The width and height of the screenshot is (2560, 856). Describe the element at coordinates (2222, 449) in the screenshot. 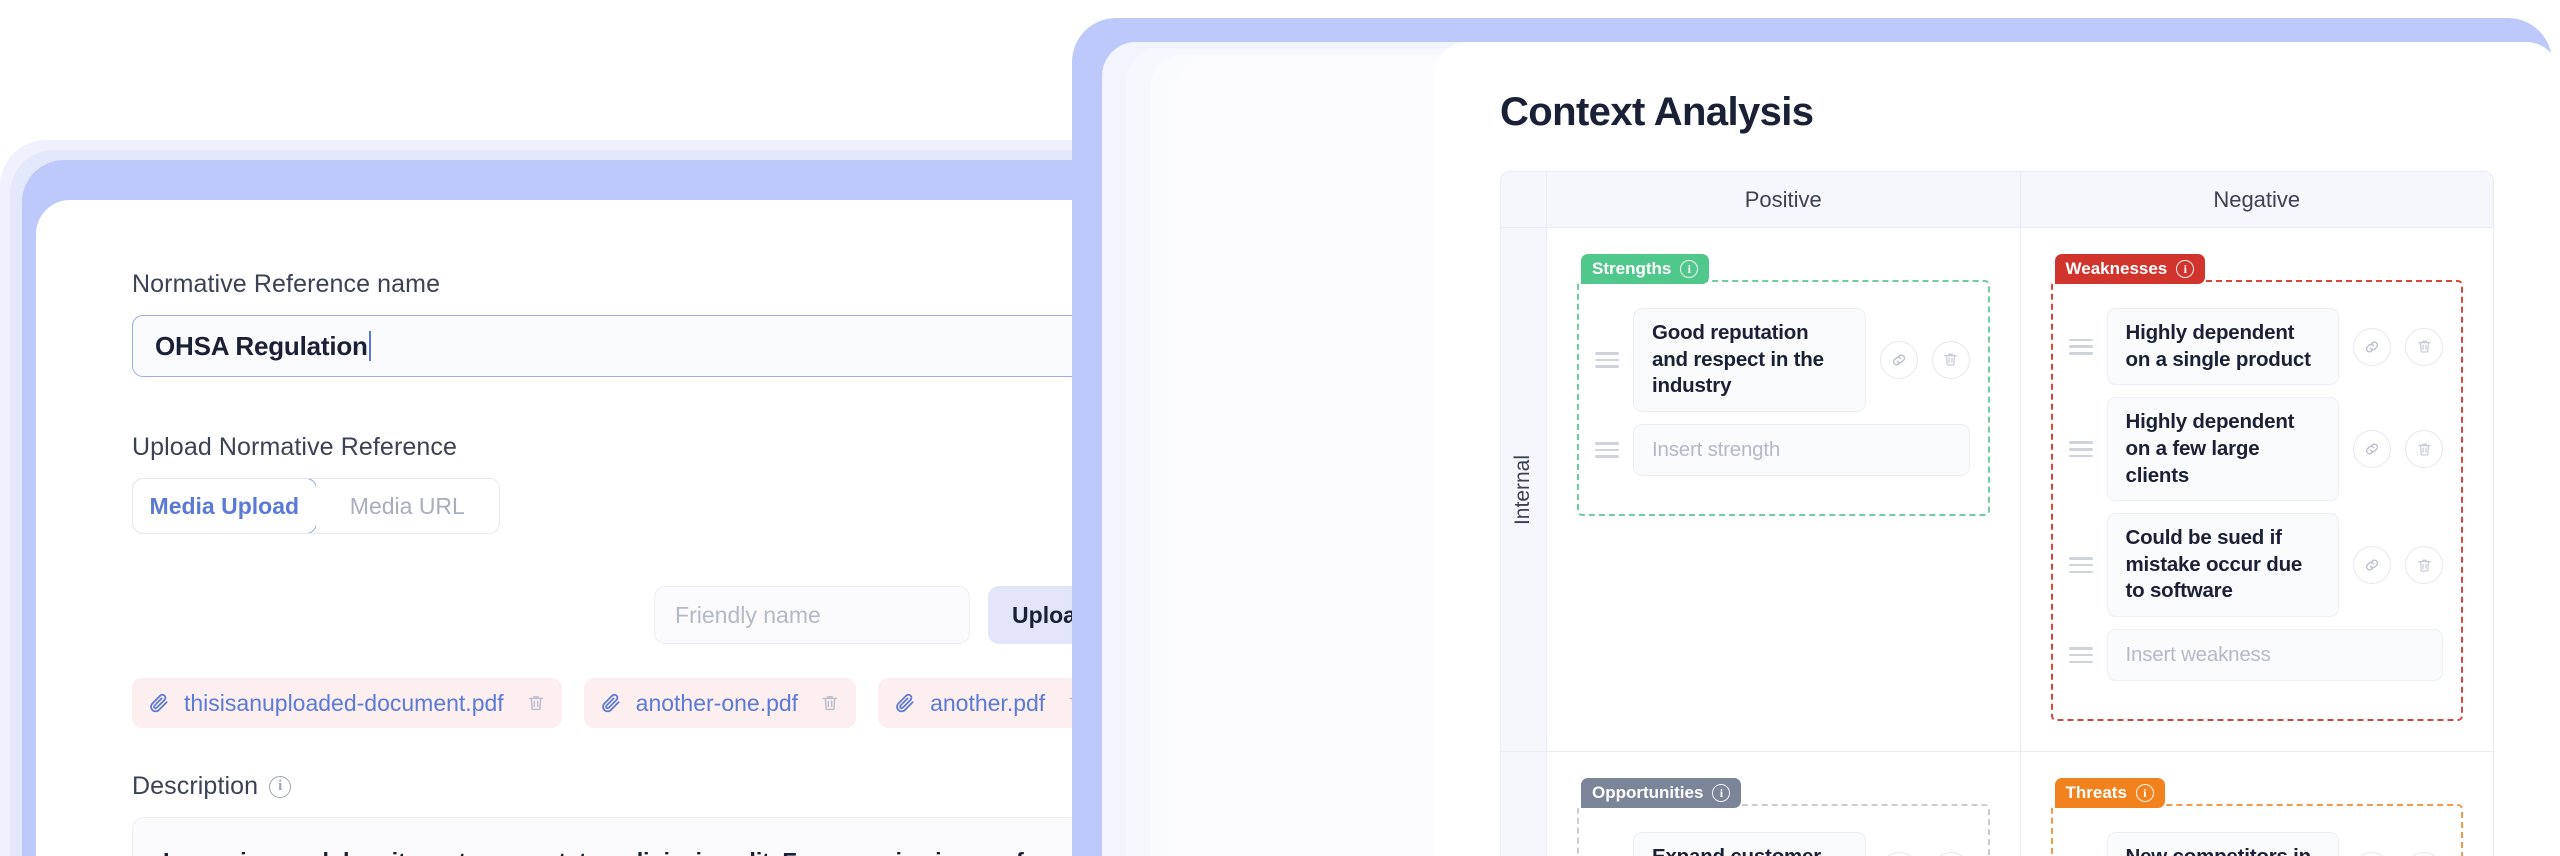

I see `weakness-input: Highly dependent on a few large clients` at that location.